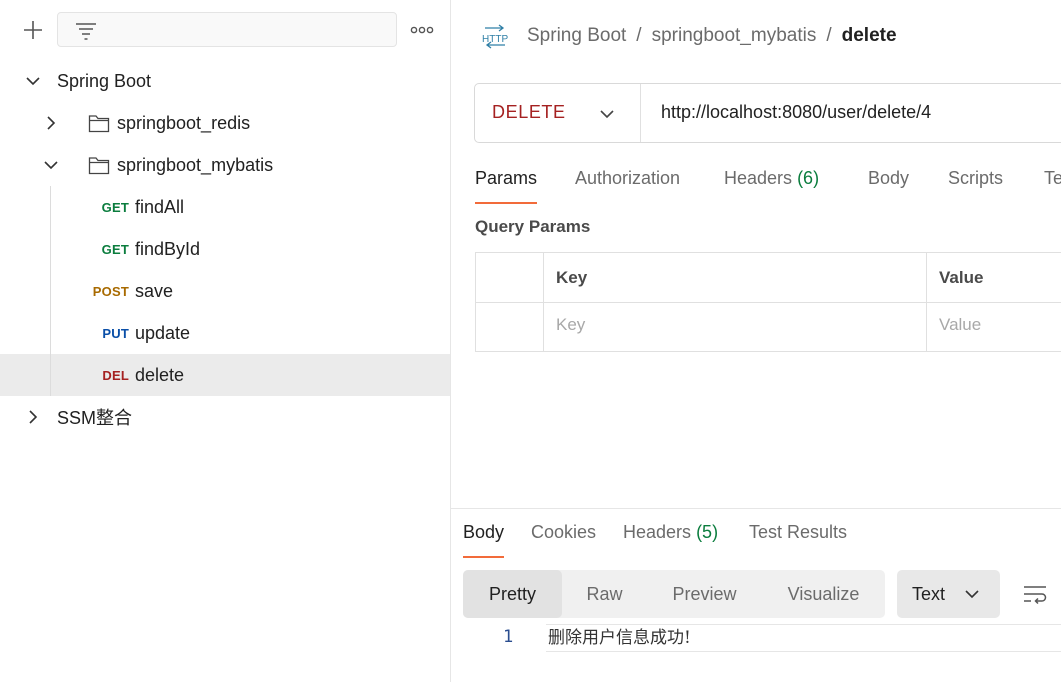  What do you see at coordinates (657, 532) in the screenshot?
I see `response-tab-headers-label: Headers` at bounding box center [657, 532].